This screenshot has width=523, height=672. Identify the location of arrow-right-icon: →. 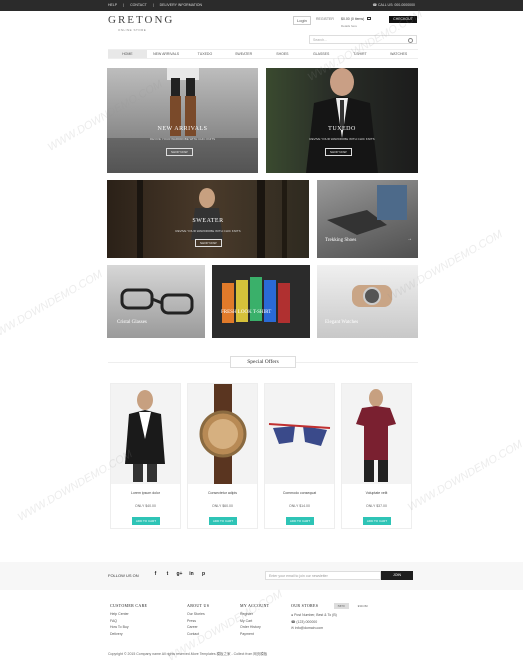
(409, 239).